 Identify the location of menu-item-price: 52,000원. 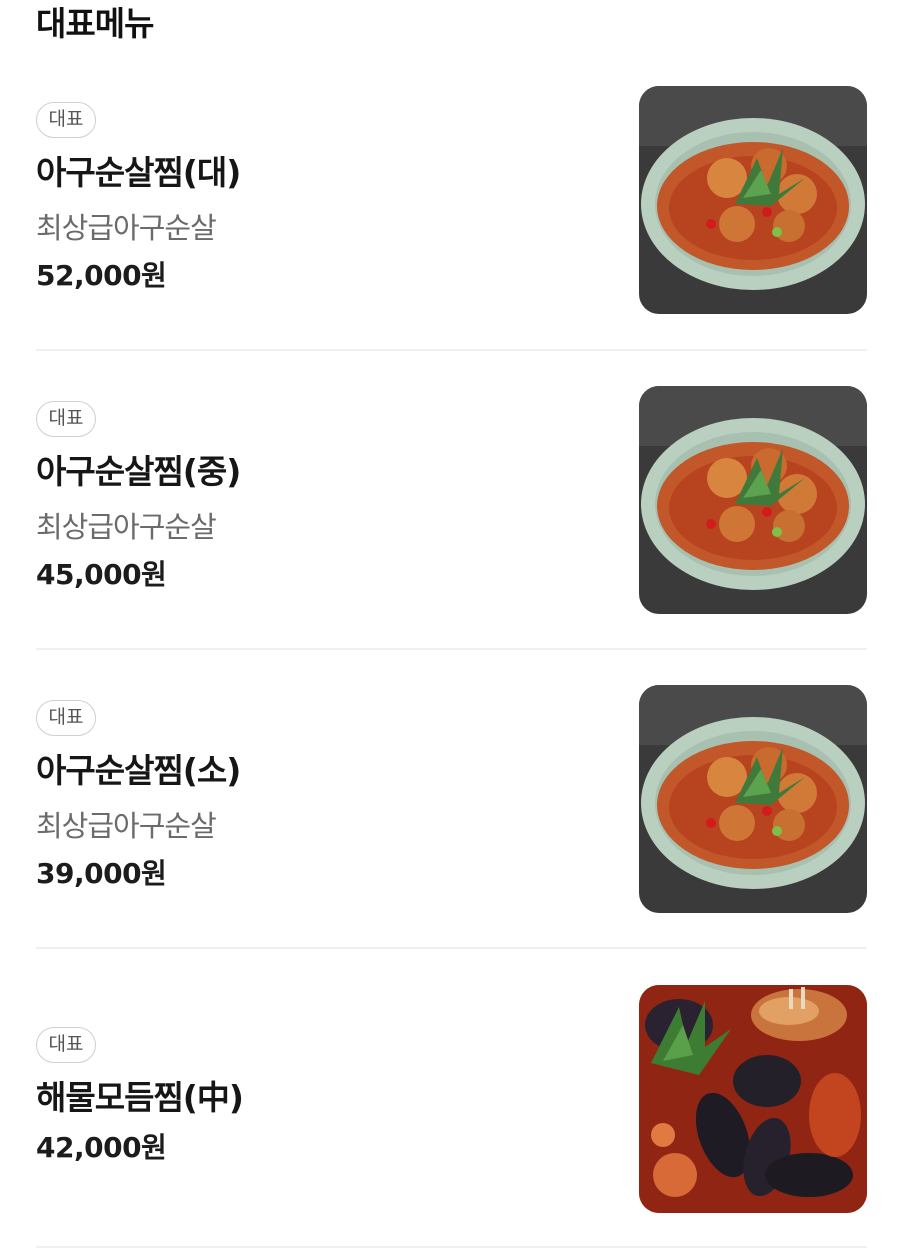
(101, 275).